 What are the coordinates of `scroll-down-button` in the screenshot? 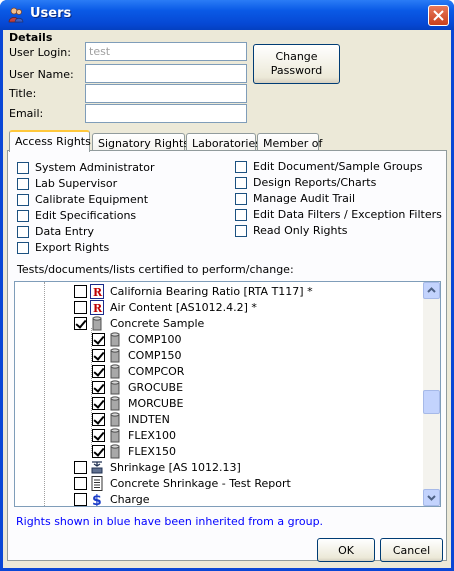 It's located at (431, 497).